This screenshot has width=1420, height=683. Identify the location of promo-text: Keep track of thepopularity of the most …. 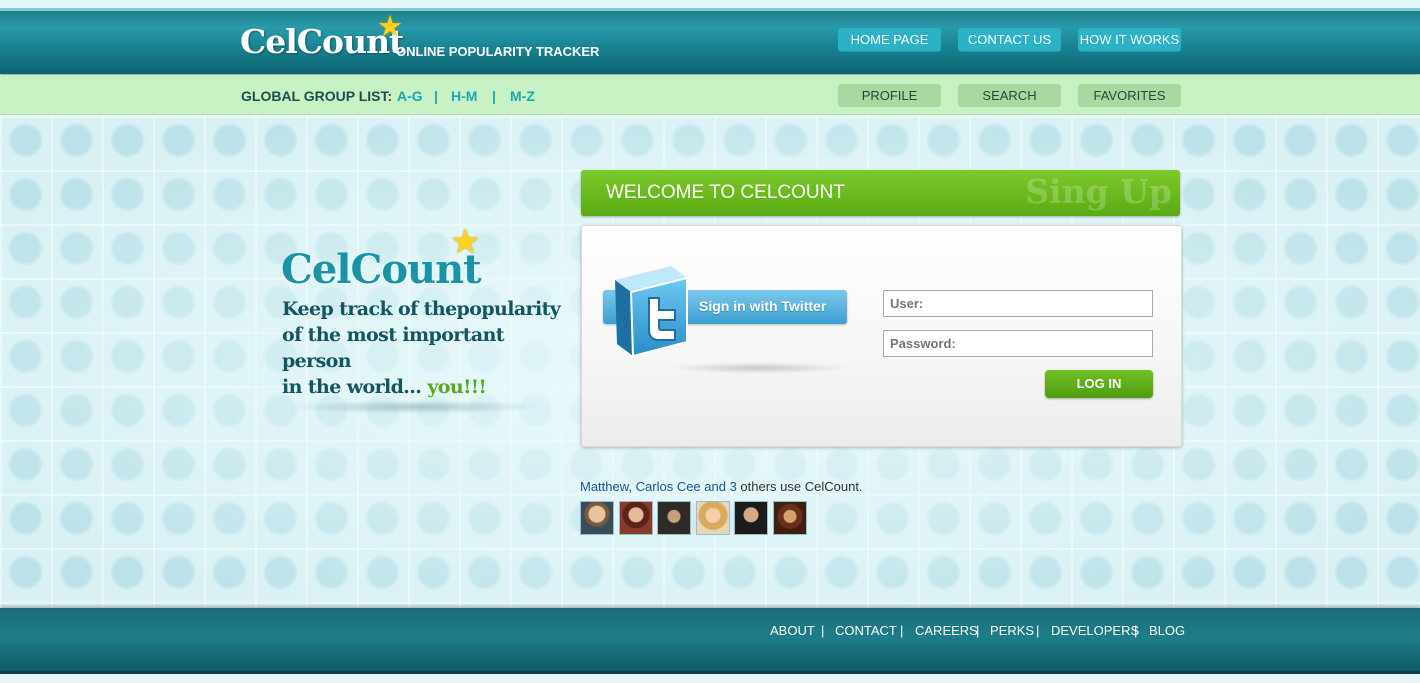
(427, 348).